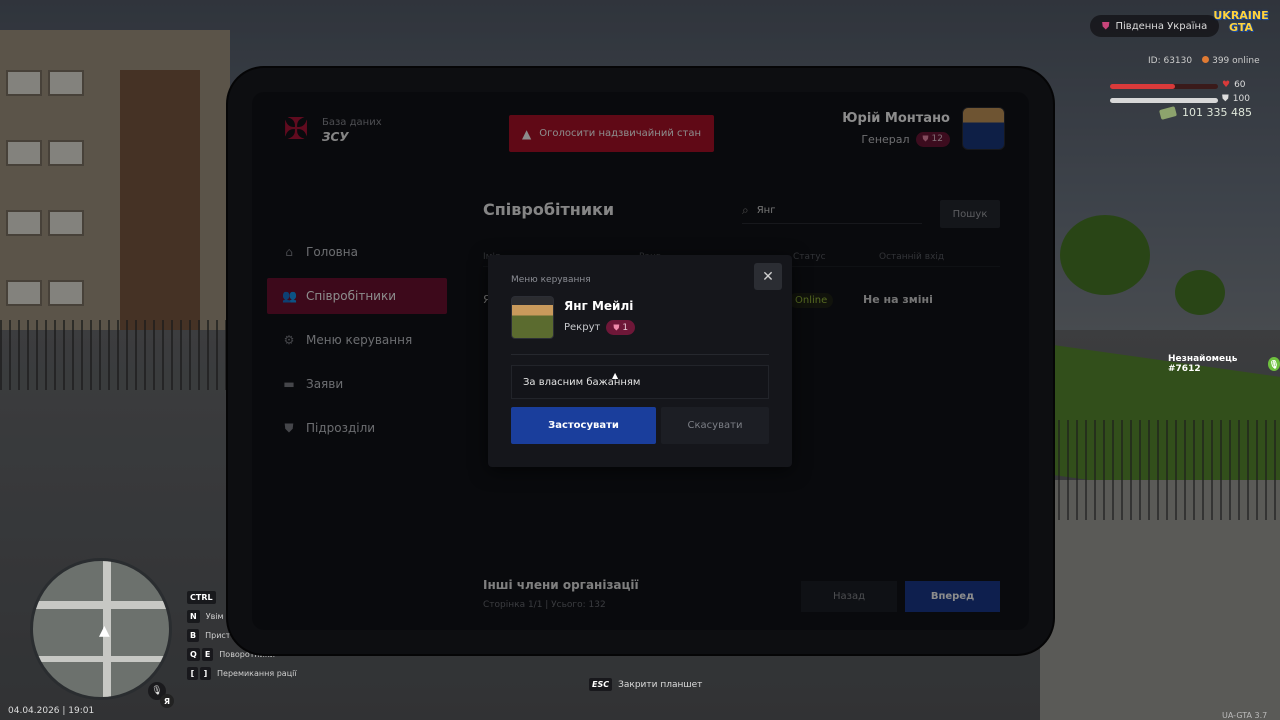 This screenshot has width=1280, height=720. Describe the element at coordinates (715, 425) in the screenshot. I see `cancel-button: Скасувати` at that location.